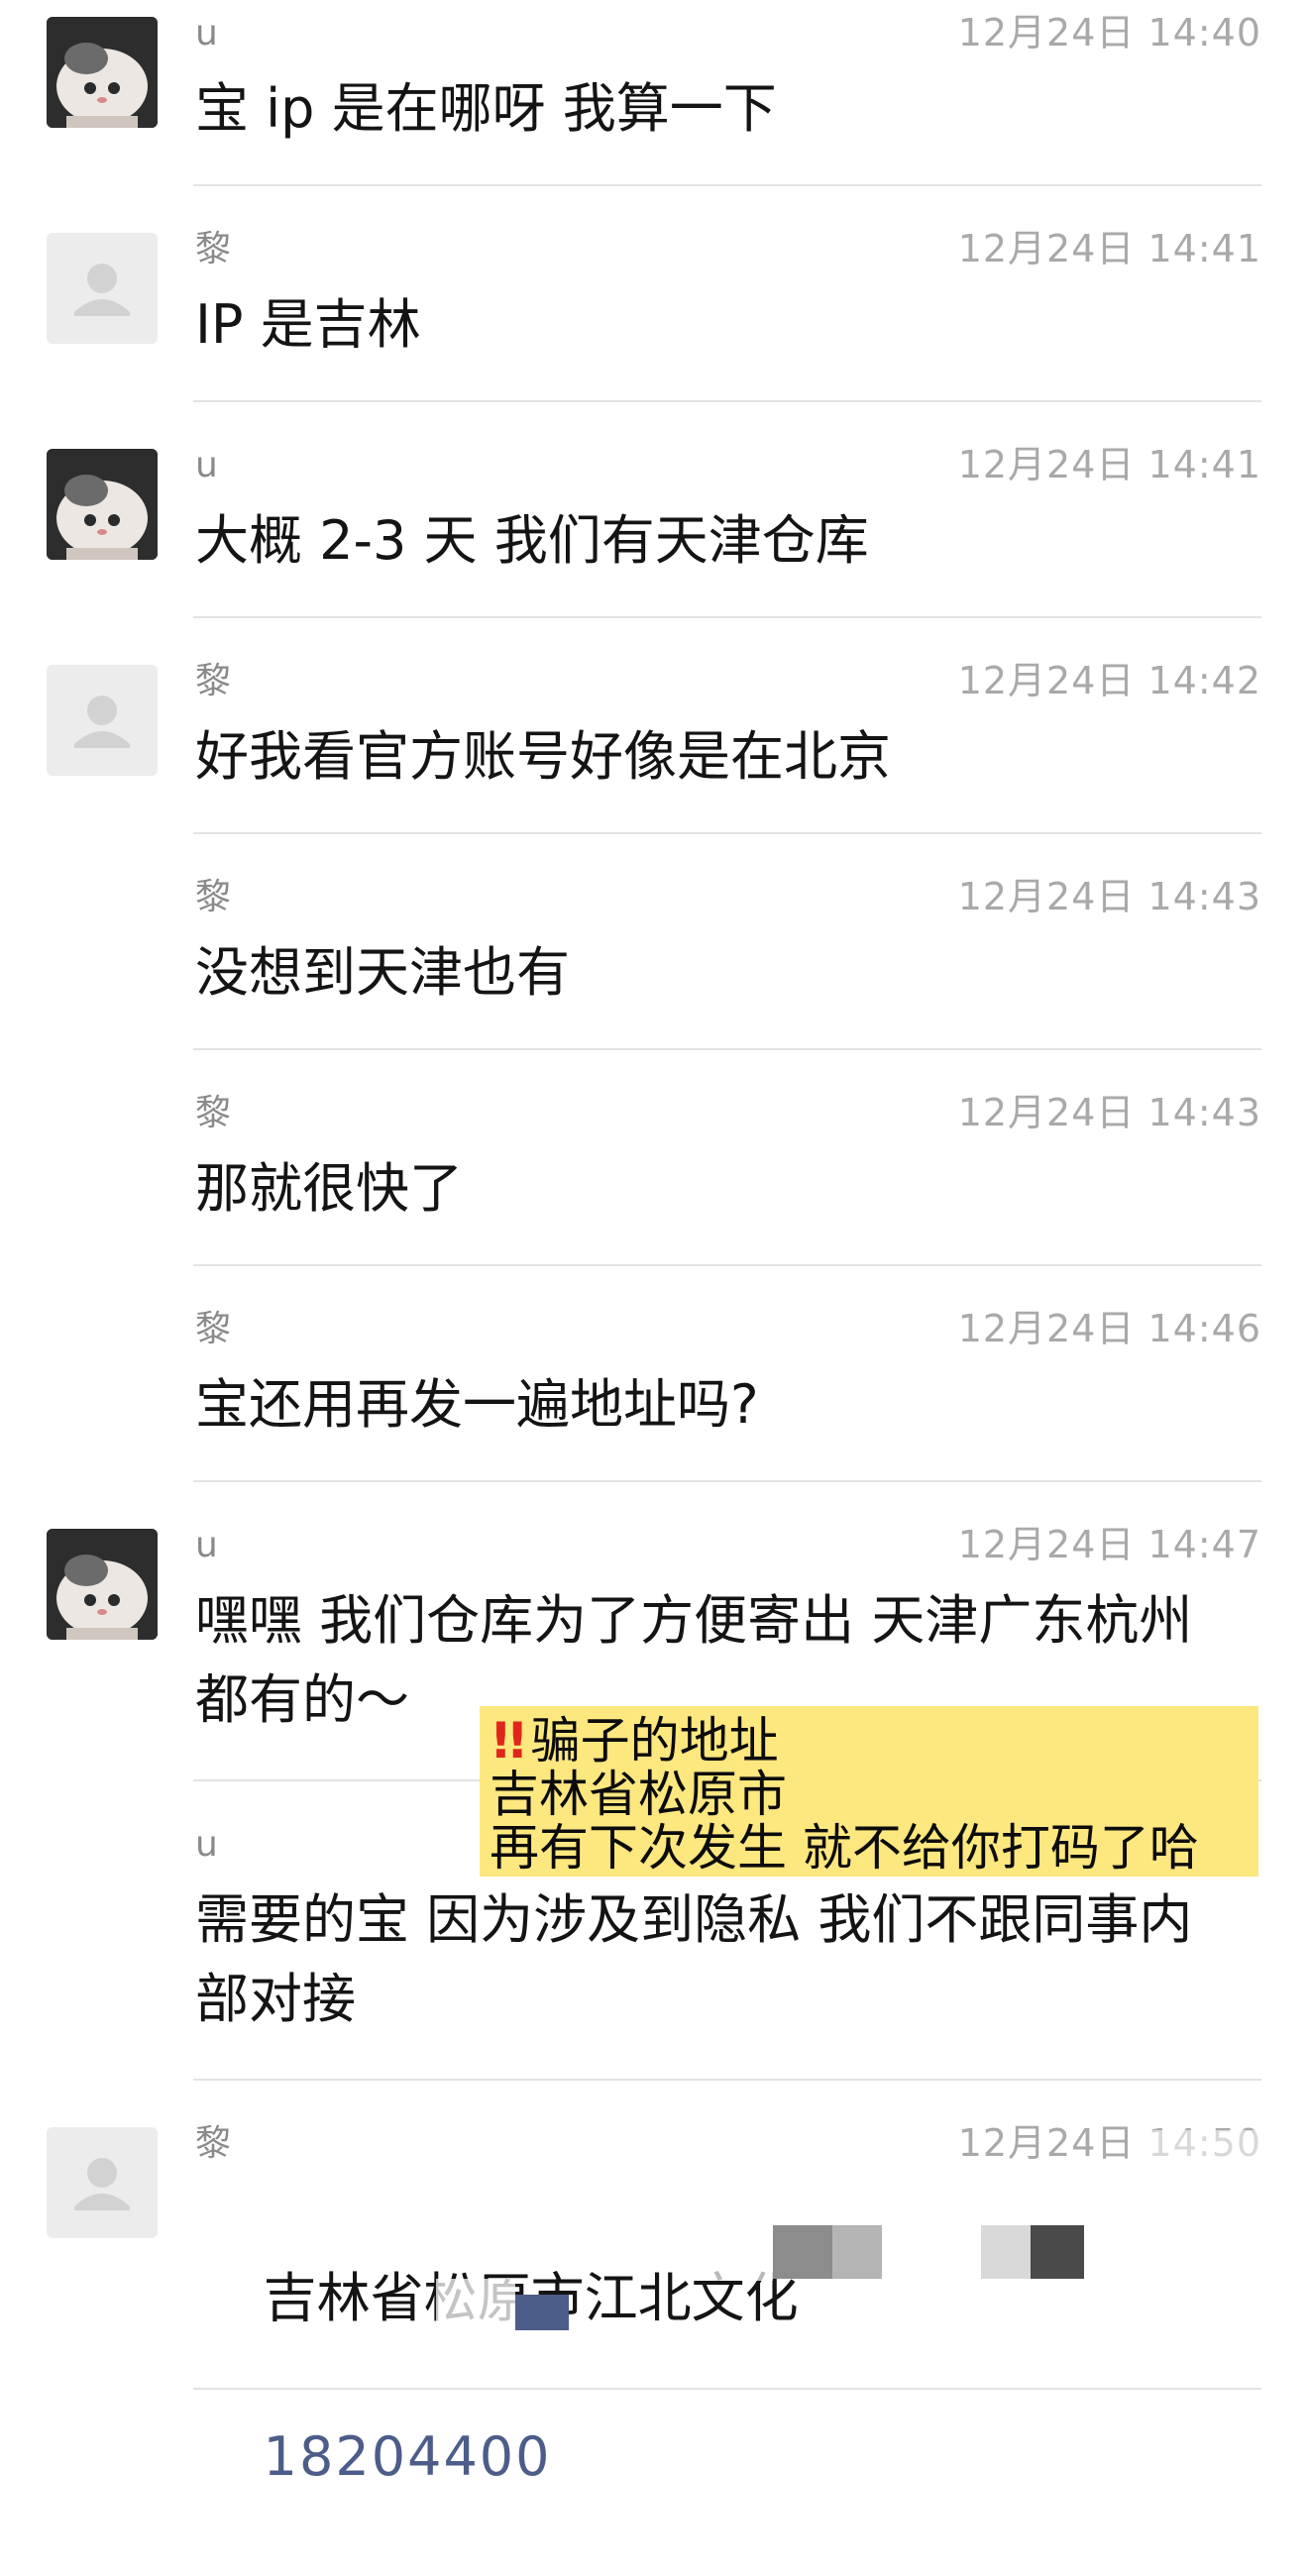 The width and height of the screenshot is (1308, 2576). Describe the element at coordinates (634, 1741) in the screenshot. I see `callout-line-1: !! 骗子的地址` at that location.